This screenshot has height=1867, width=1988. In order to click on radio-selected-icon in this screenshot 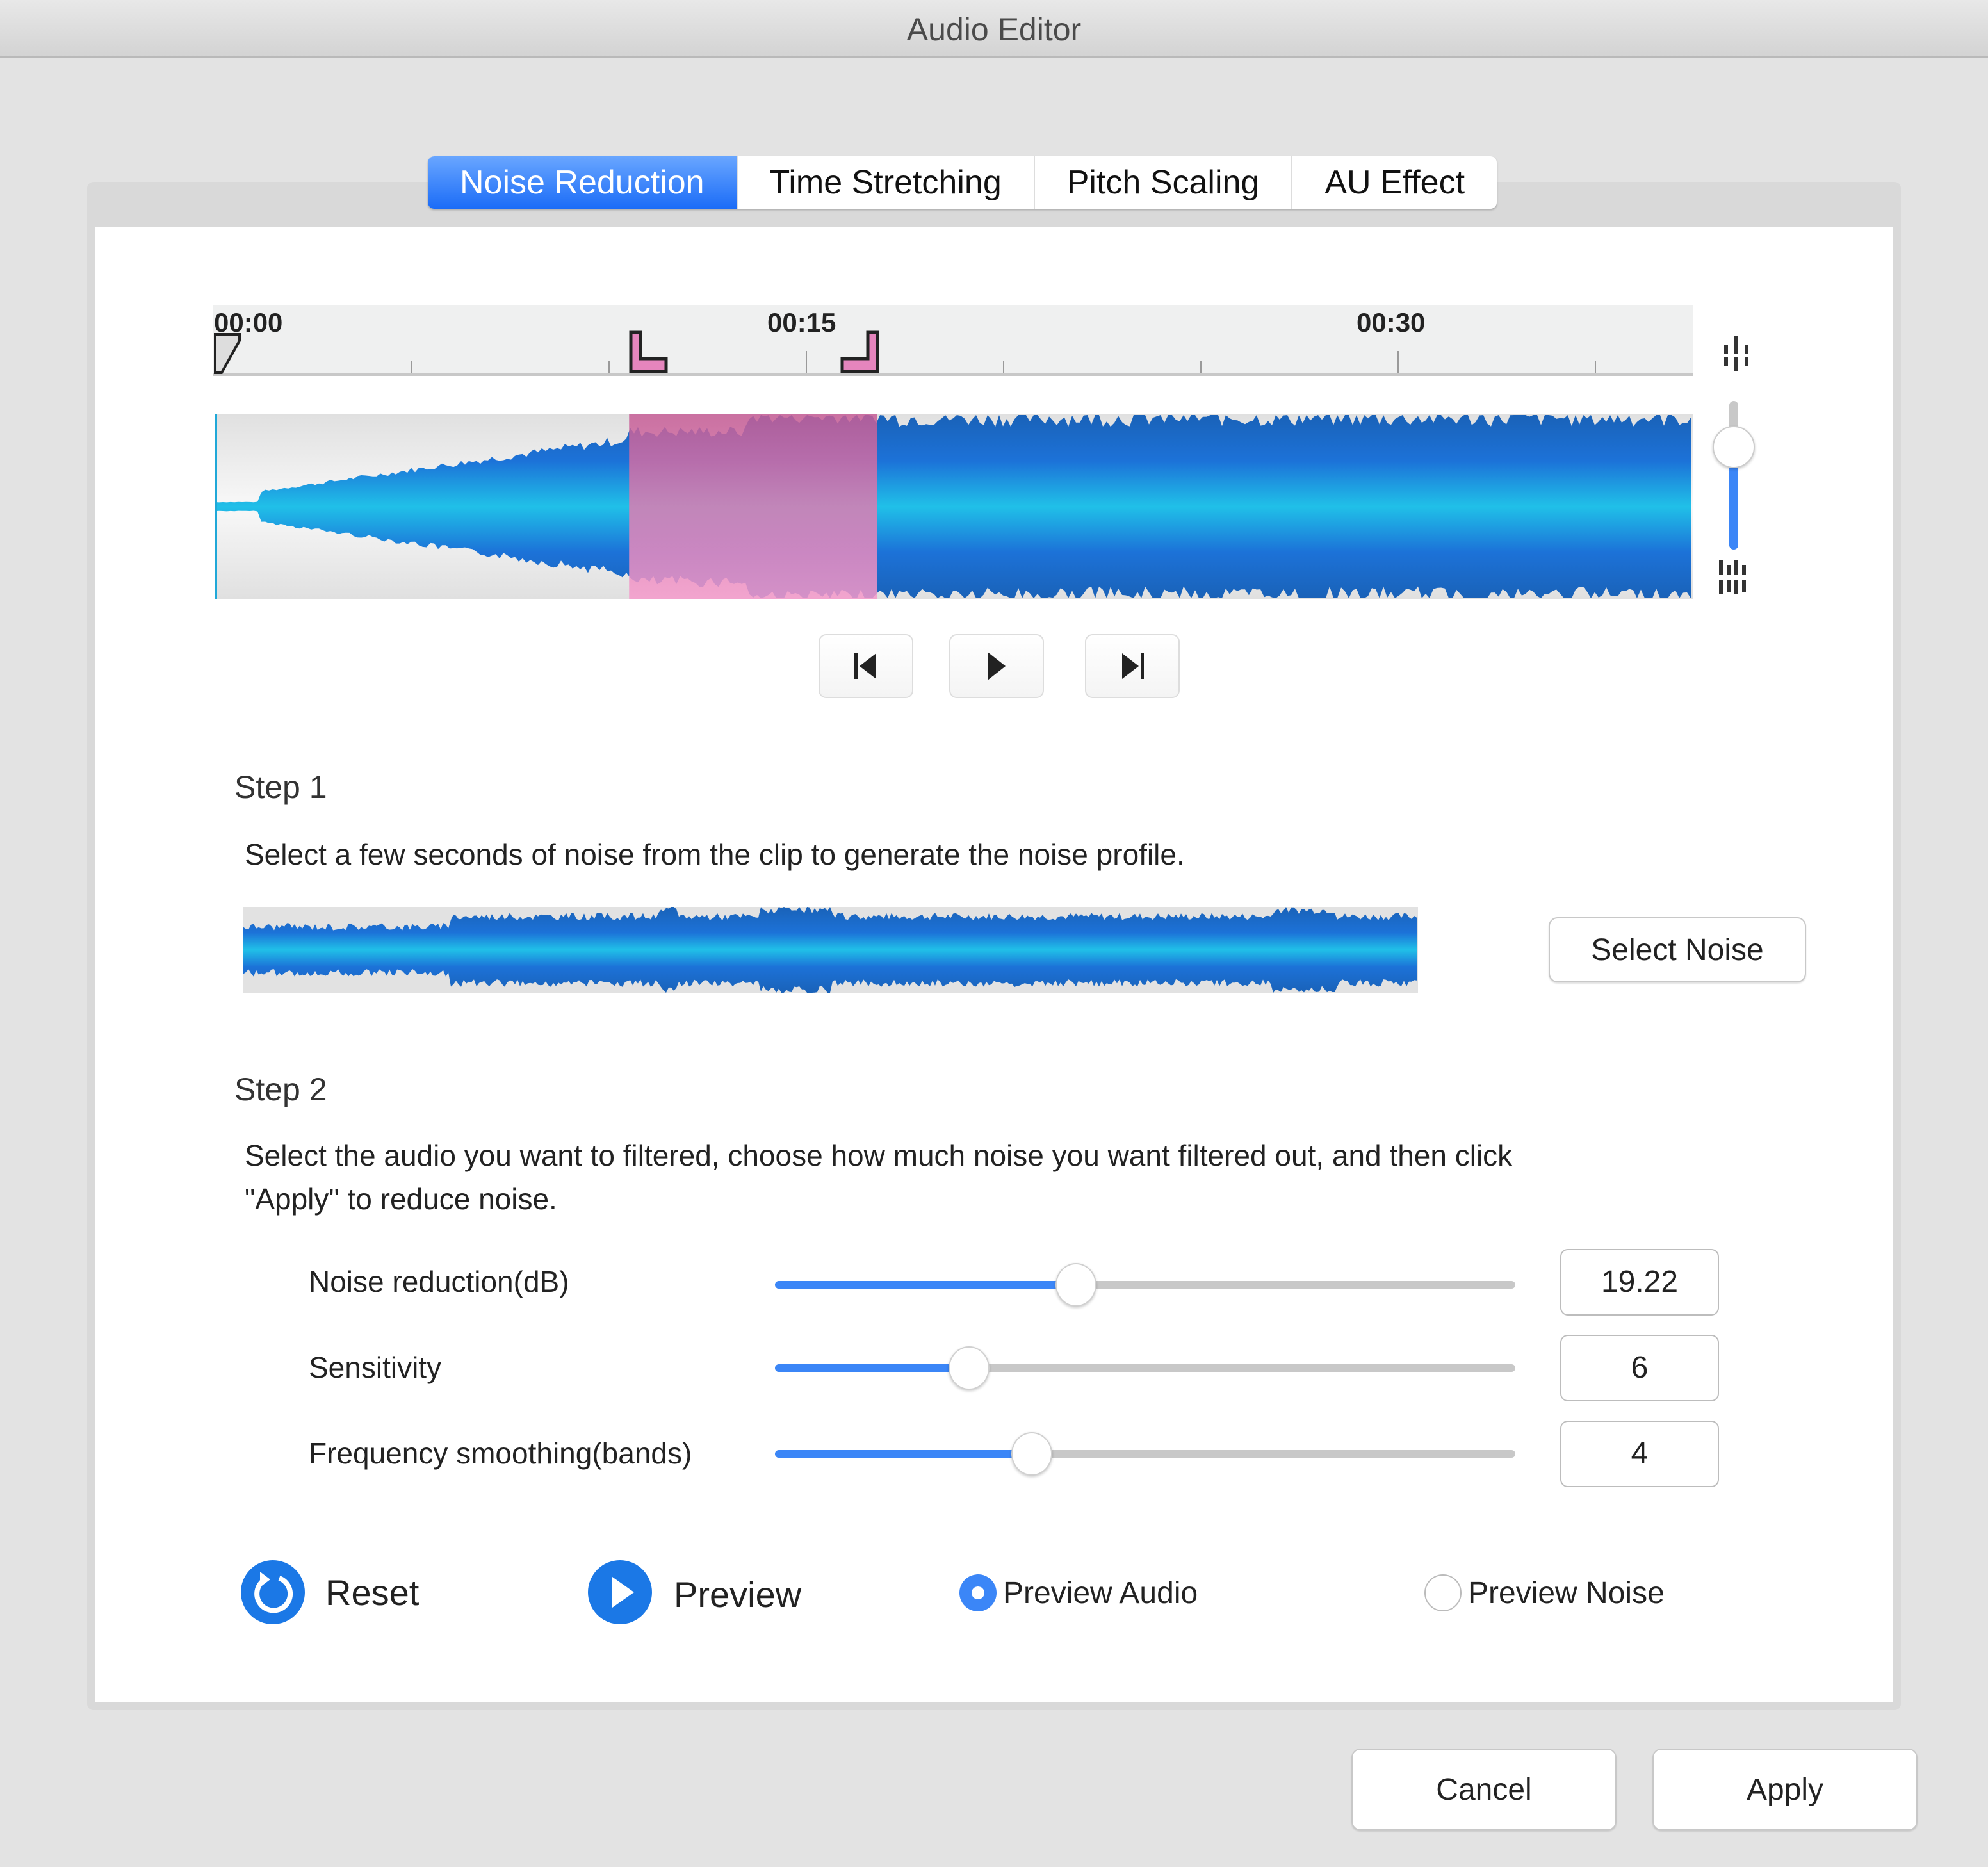, I will do `click(978, 1592)`.